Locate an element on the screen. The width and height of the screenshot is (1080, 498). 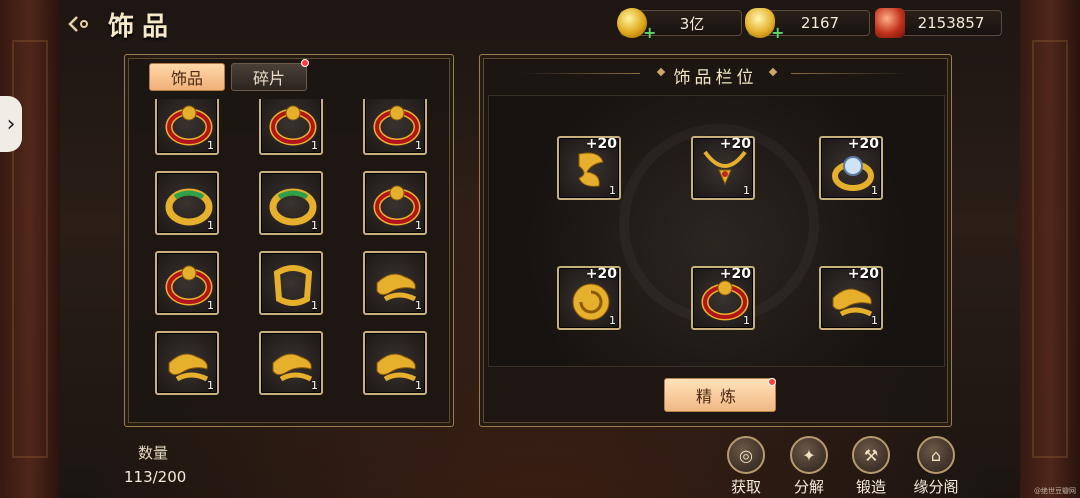
inventory-count-label: 数量 is located at coordinates (153, 453).